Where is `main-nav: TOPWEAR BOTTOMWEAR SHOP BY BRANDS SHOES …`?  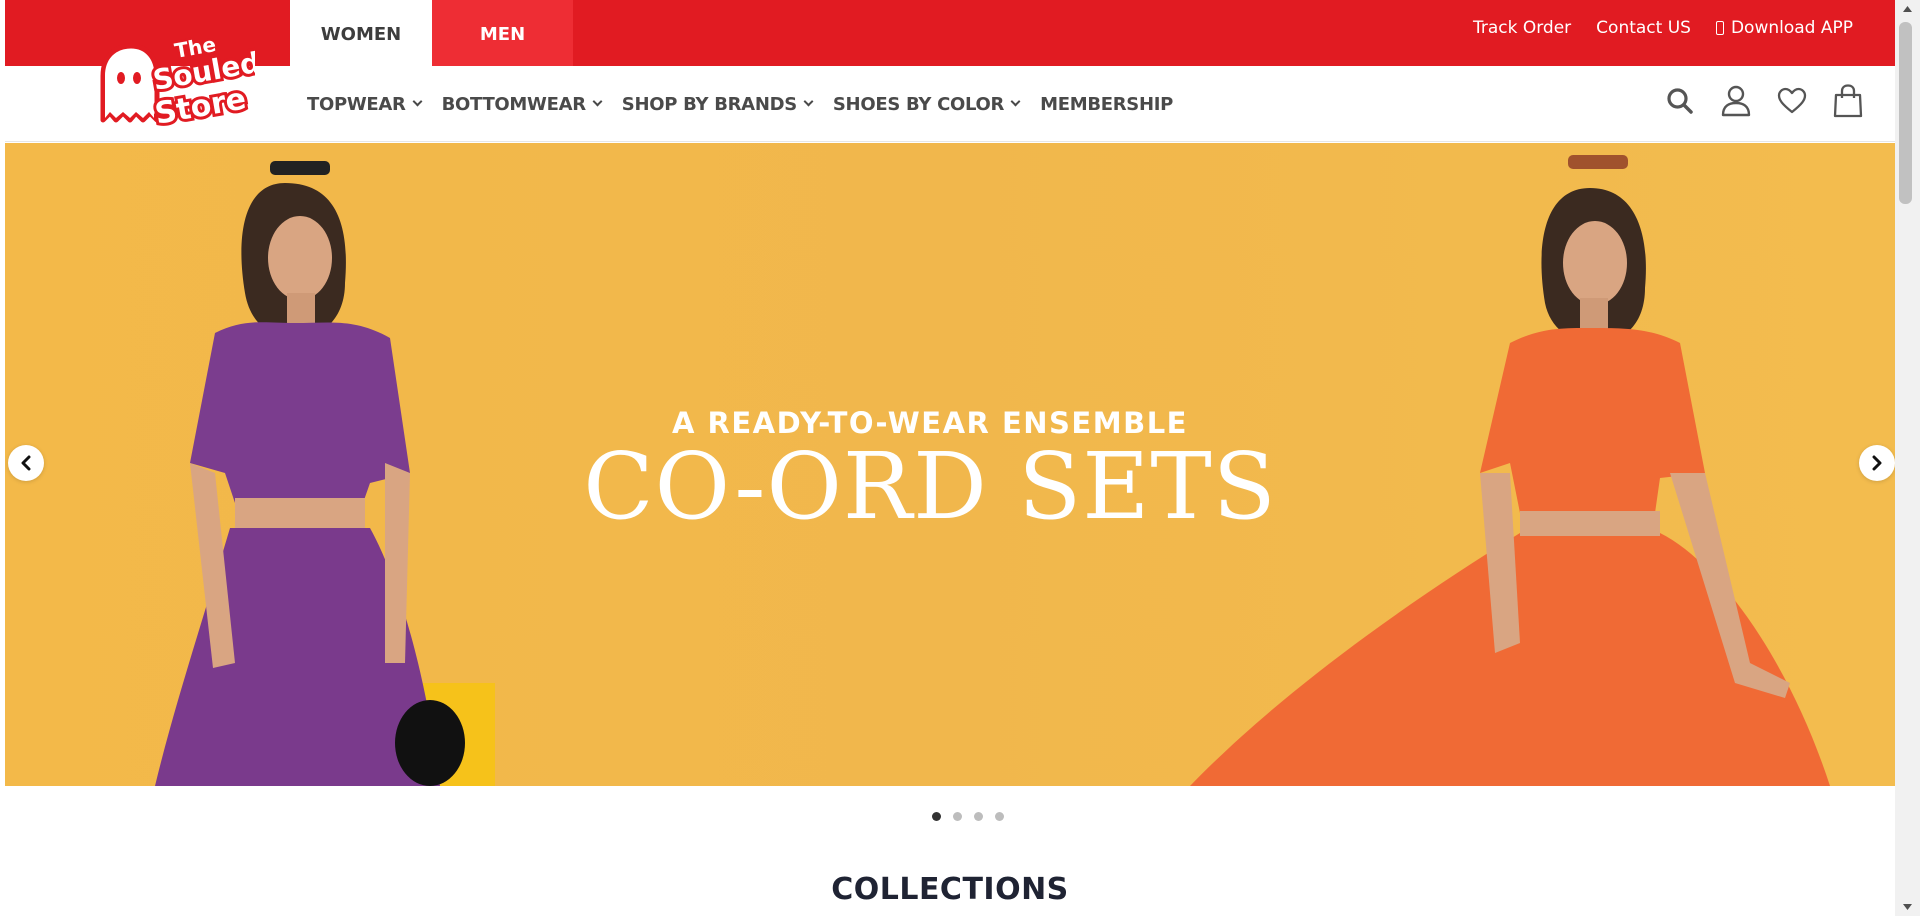 main-nav: TOPWEAR BOTTOMWEAR SHOP BY BRANDS SHOES … is located at coordinates (740, 104).